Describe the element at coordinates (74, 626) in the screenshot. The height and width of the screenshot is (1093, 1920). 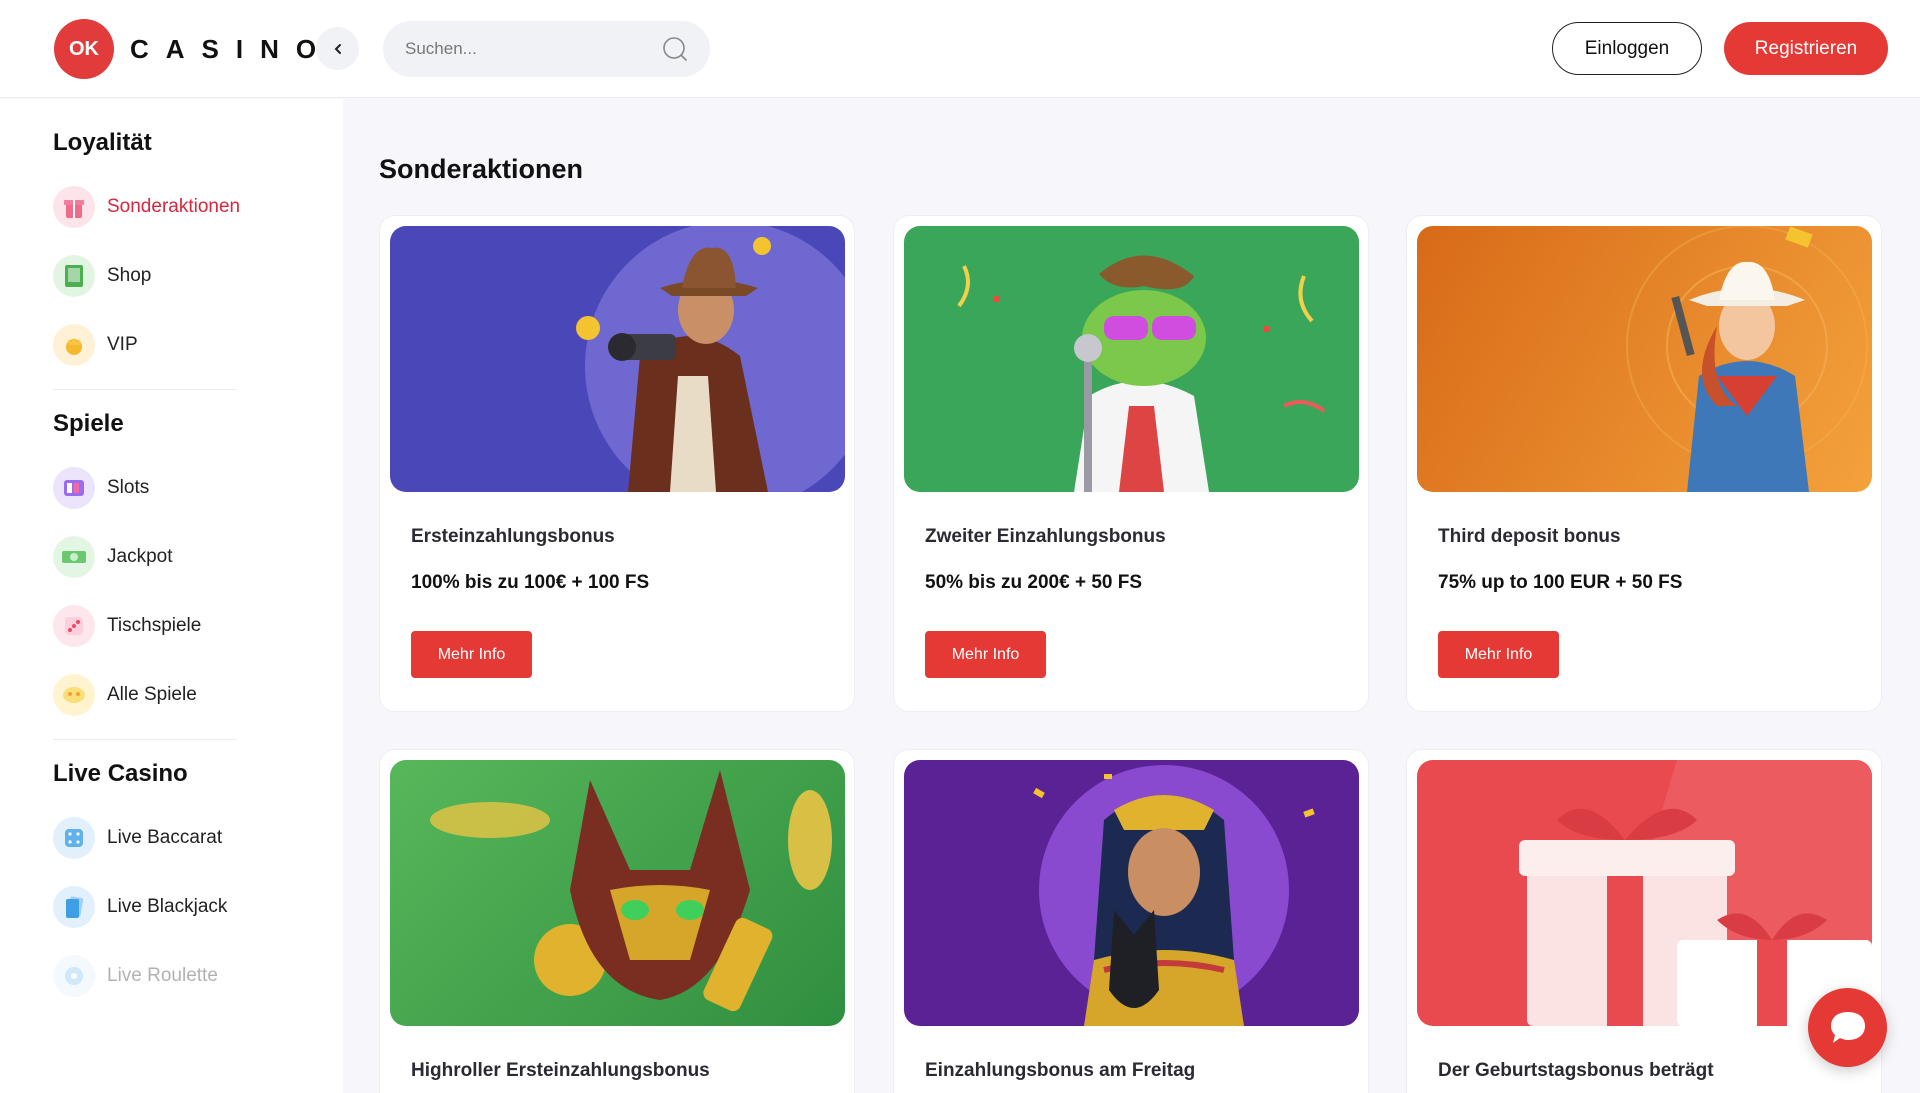
I see `dice-icon` at that location.